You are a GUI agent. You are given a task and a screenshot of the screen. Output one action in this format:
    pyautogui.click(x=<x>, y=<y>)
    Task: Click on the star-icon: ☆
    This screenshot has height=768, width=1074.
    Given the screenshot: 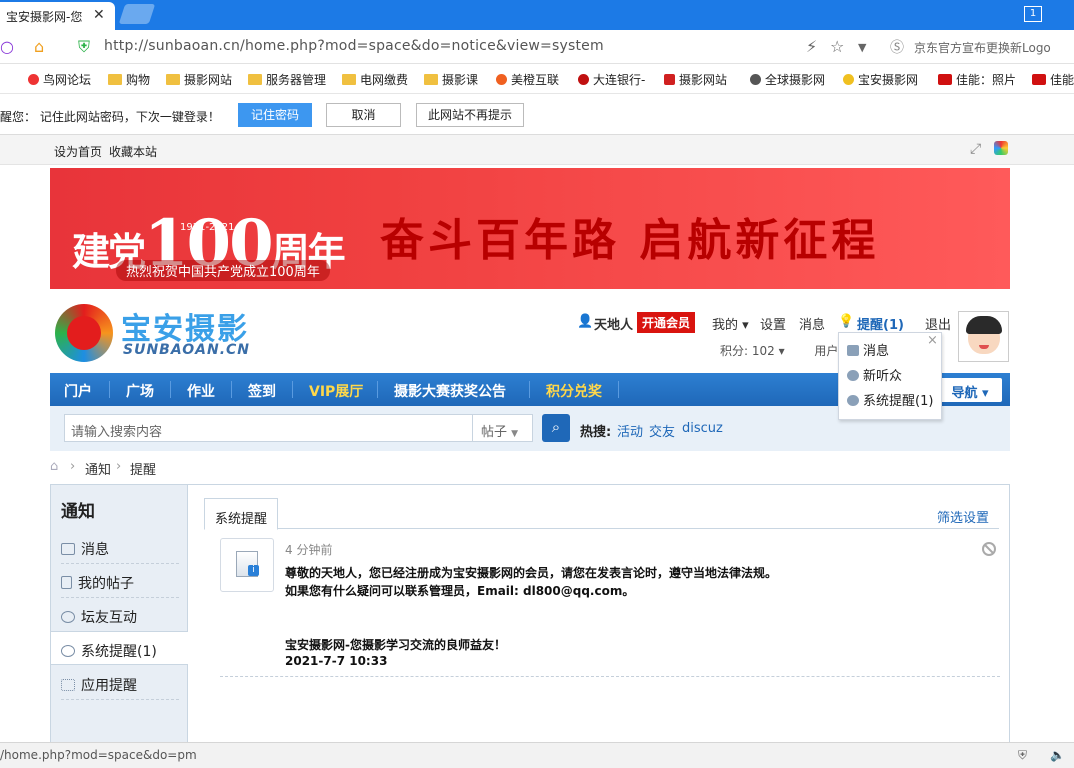 What is the action you would take?
    pyautogui.click(x=837, y=46)
    